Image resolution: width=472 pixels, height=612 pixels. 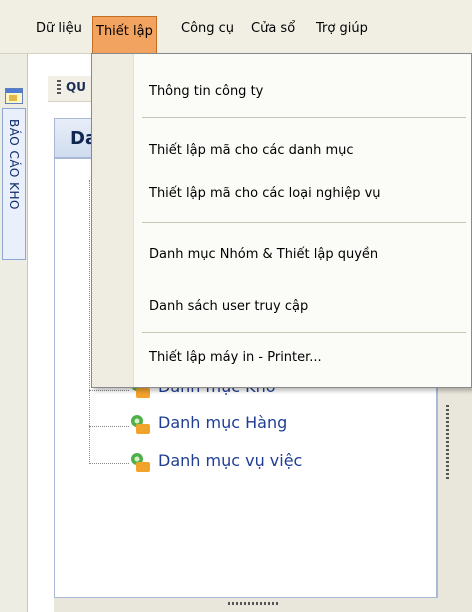 I want to click on menu-item-ma-danh-muc: Thiết lập mã cho các danh mục, so click(x=251, y=150).